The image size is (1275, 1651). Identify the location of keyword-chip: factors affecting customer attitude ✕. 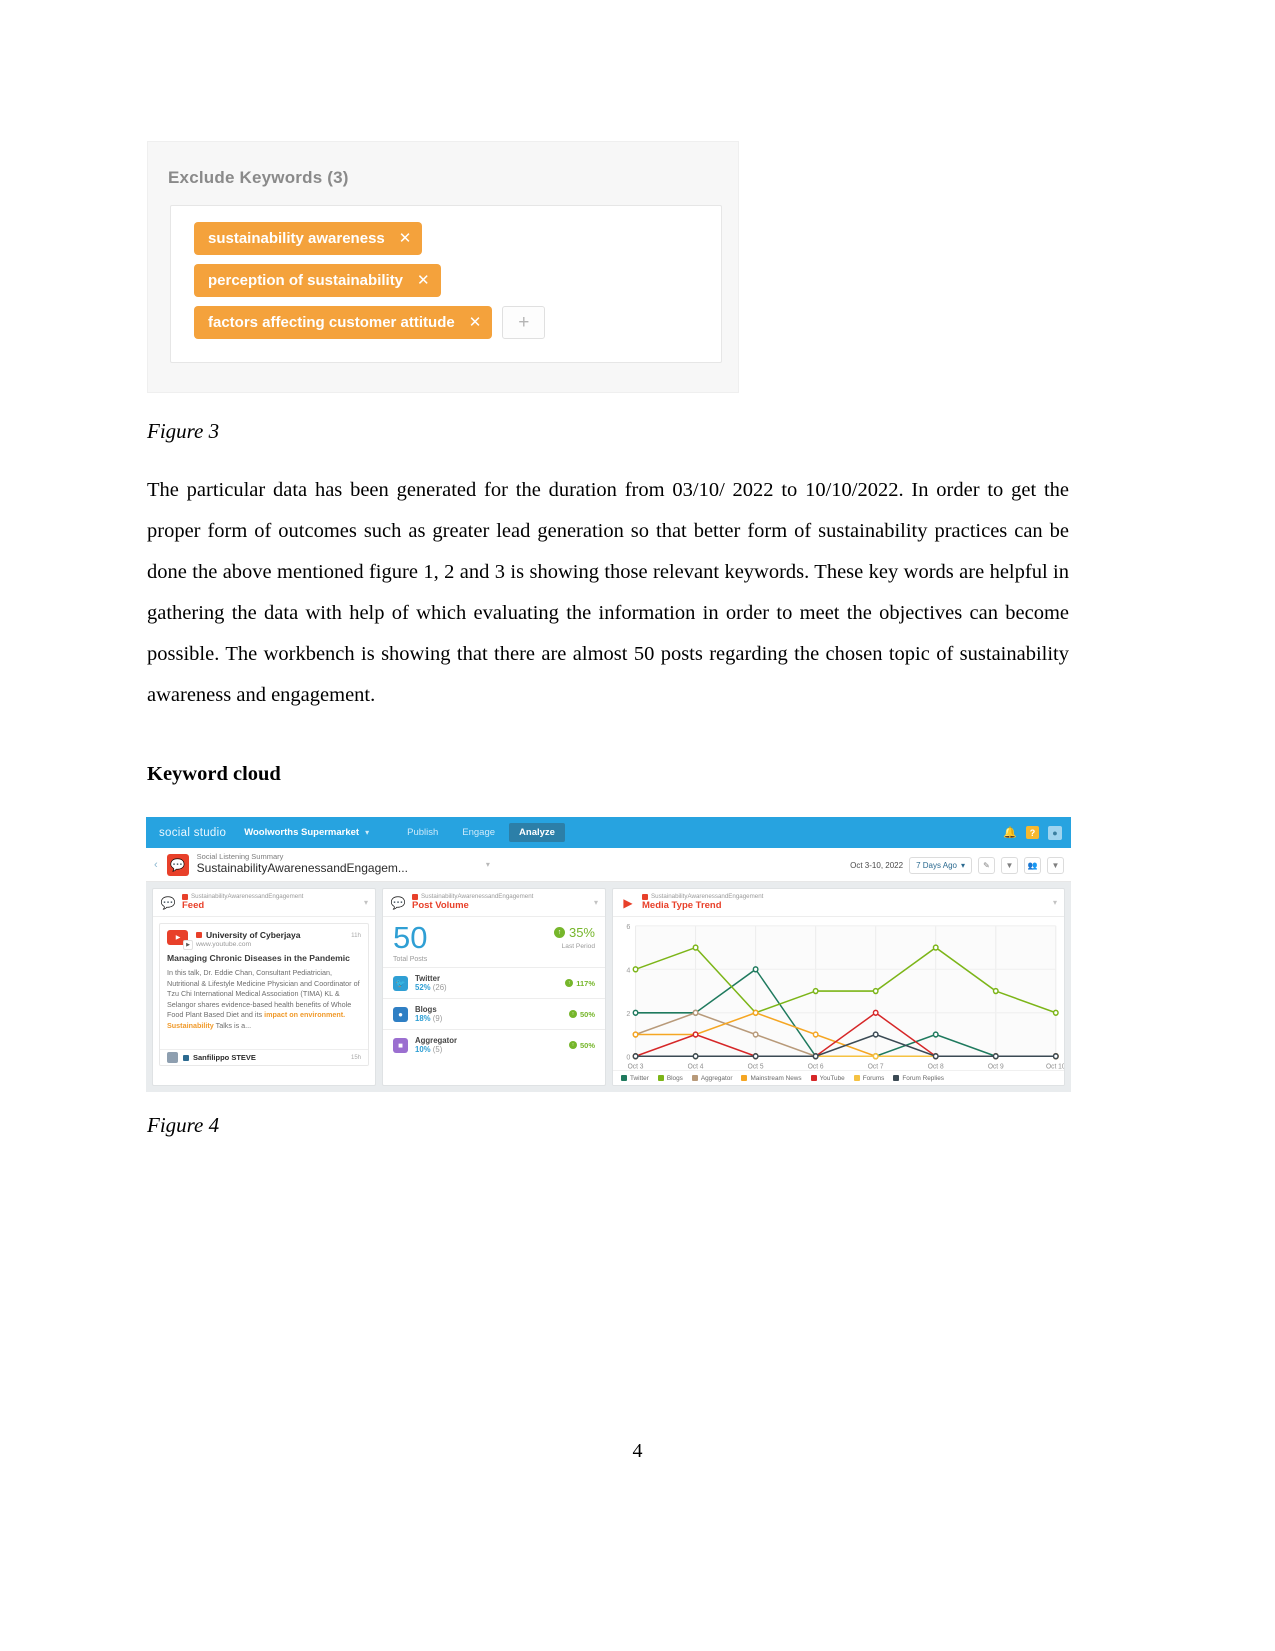
(343, 322).